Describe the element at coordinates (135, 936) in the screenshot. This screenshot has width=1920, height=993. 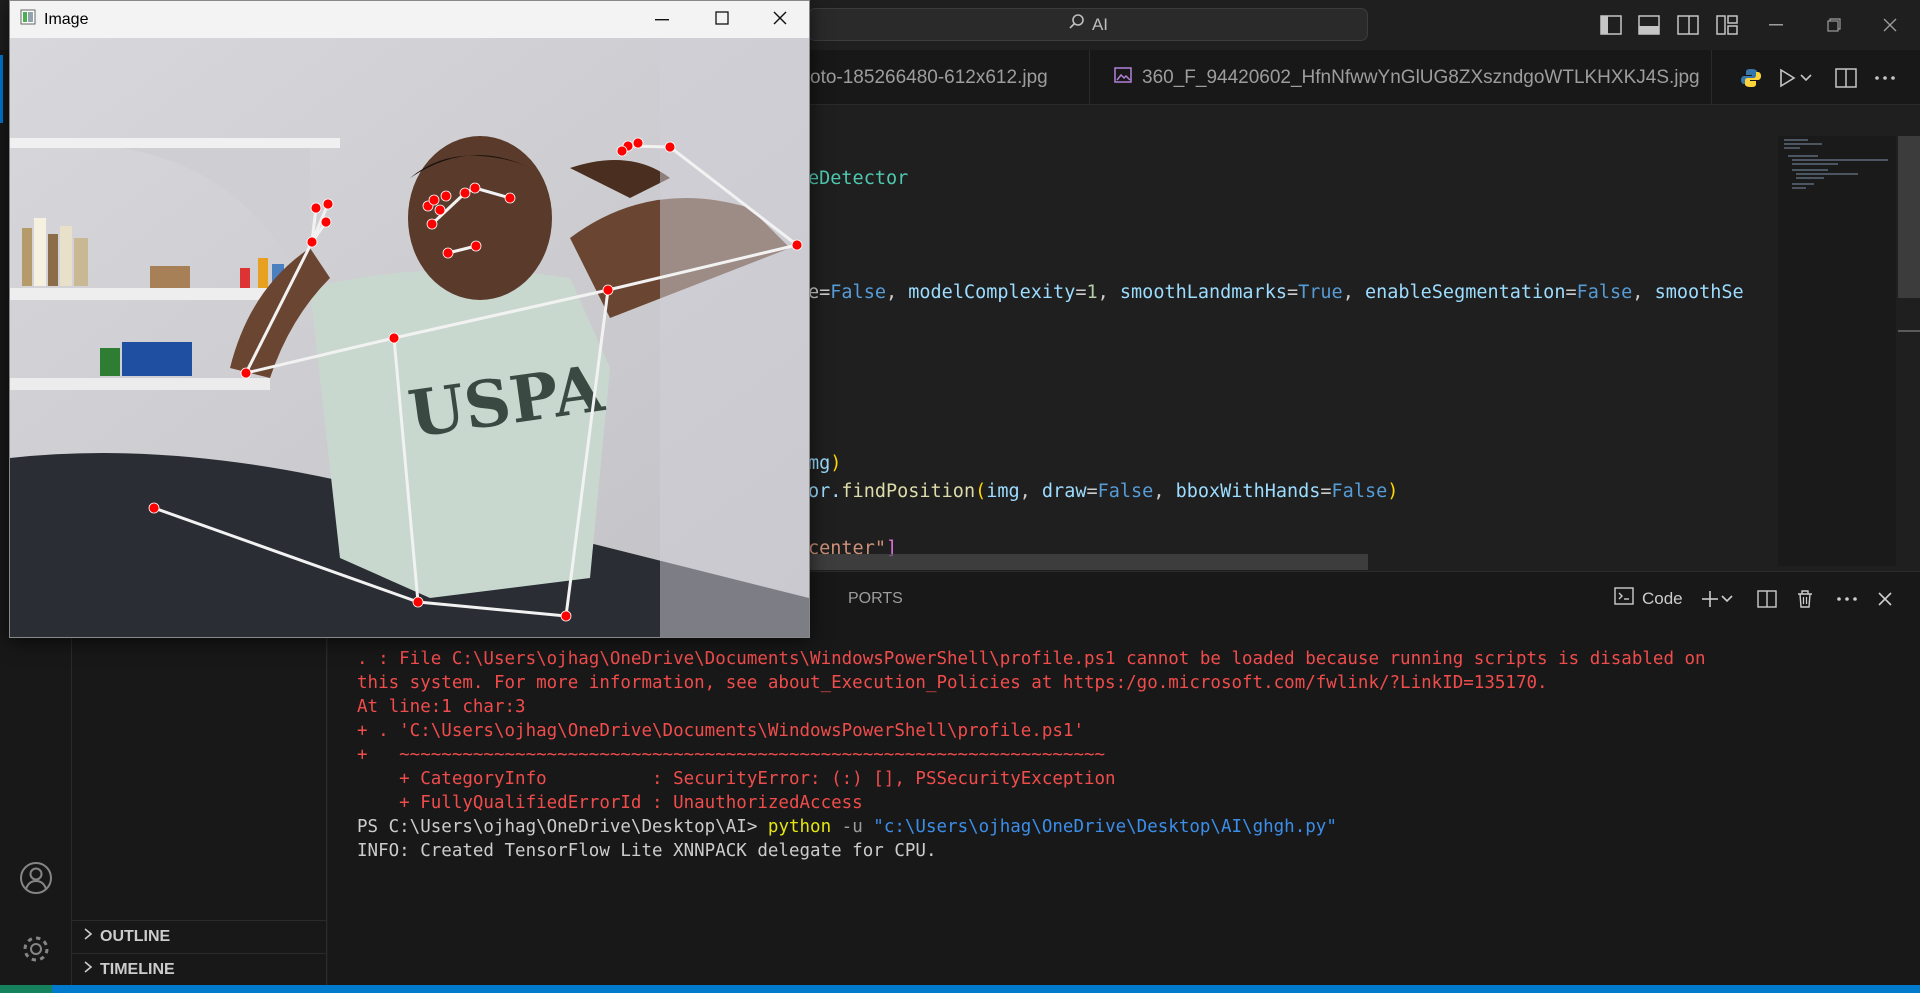
I see `outline-label: OUTLINE` at that location.